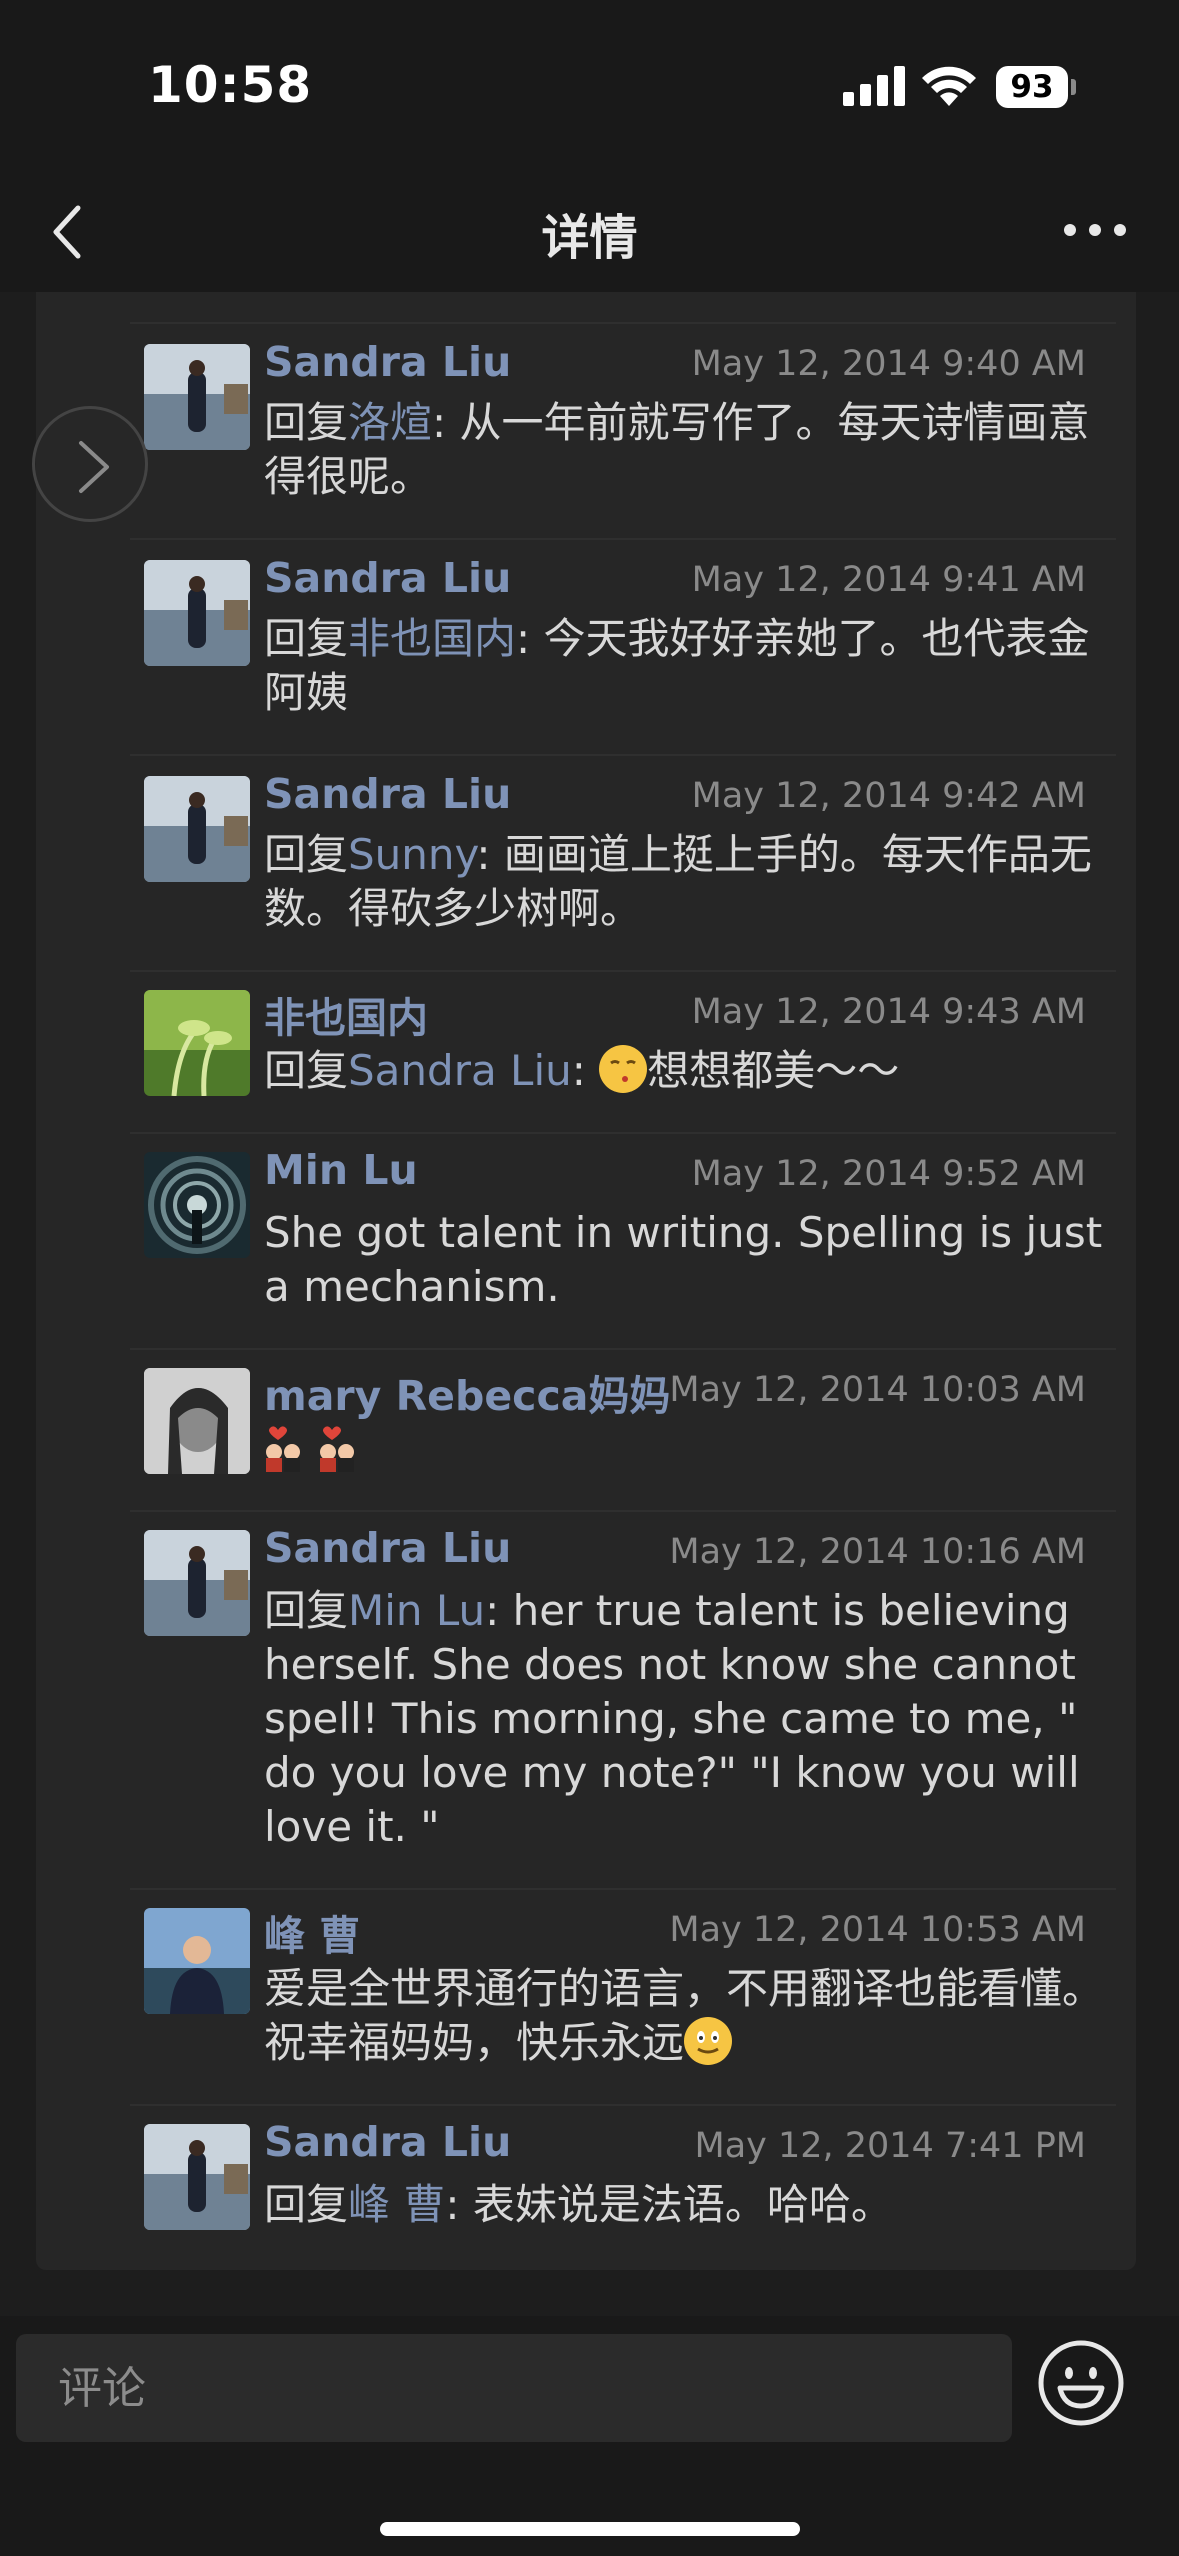 The height and width of the screenshot is (2556, 1179). I want to click on comment-text: 回复峰 曹: 表妹说是法语。哈哈。, so click(690, 2205).